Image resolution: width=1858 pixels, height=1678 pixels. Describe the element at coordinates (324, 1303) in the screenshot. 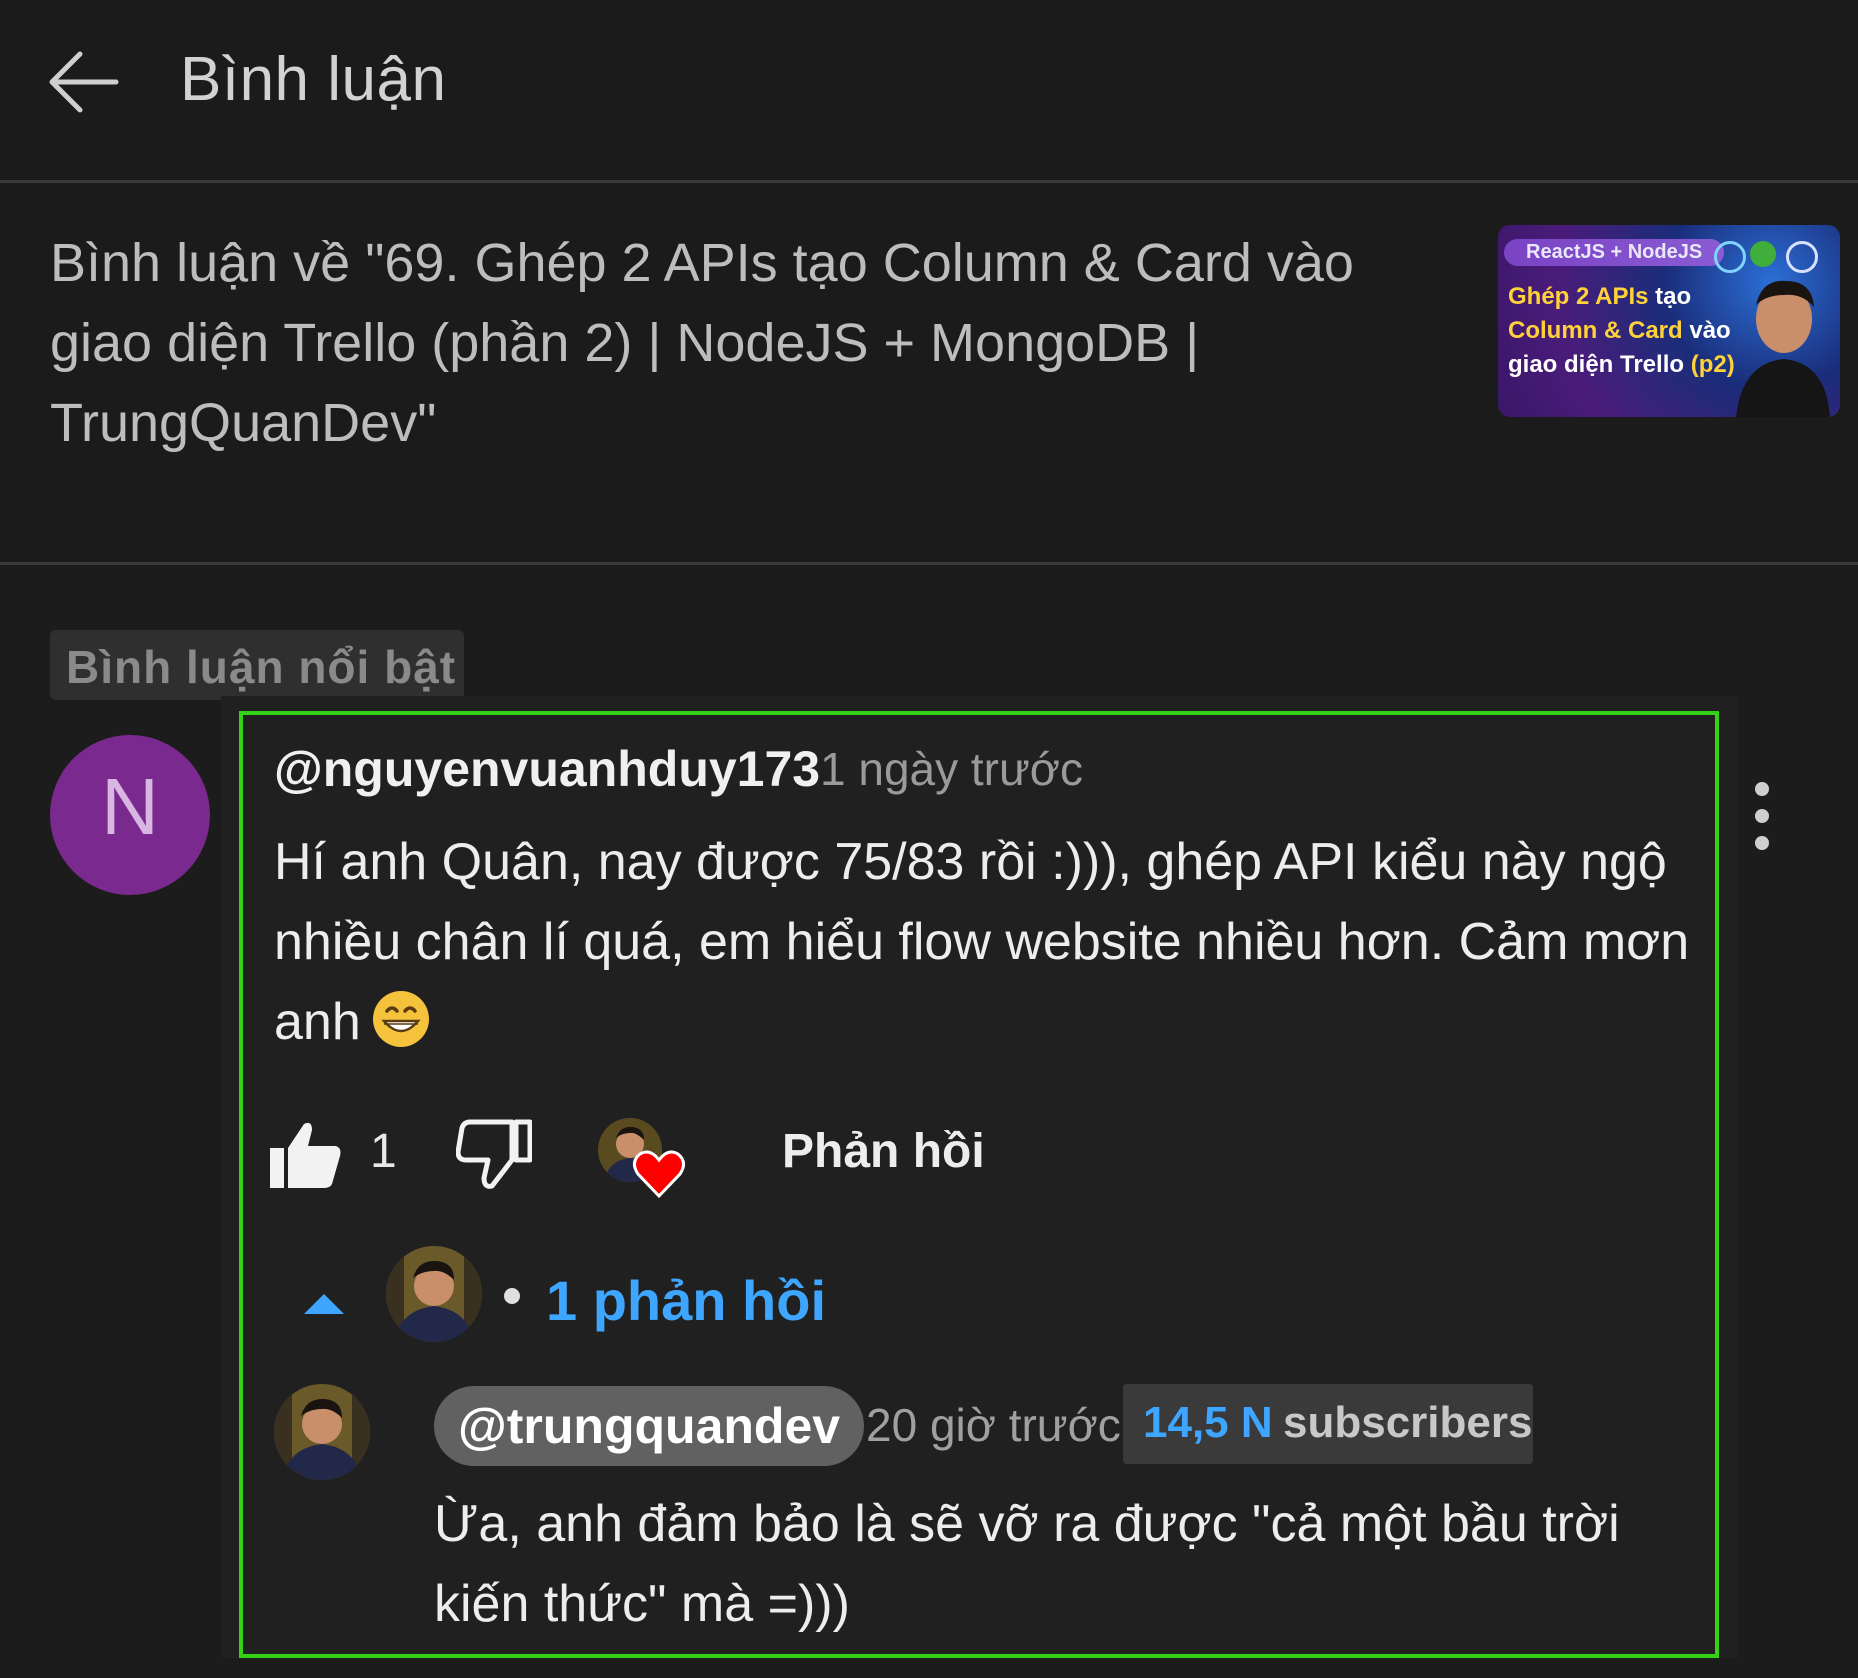

I see `chevron-up-icon` at that location.